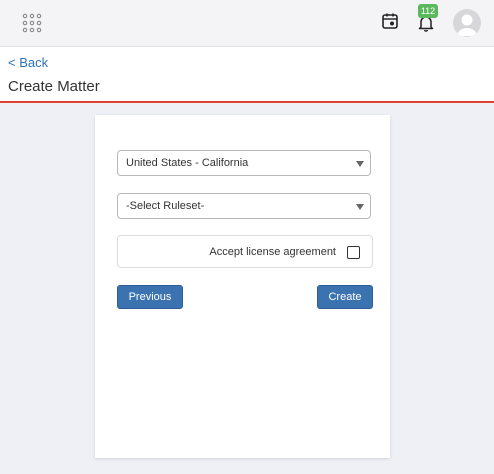 This screenshot has width=494, height=474. I want to click on notification-count-badge: 112, so click(428, 11).